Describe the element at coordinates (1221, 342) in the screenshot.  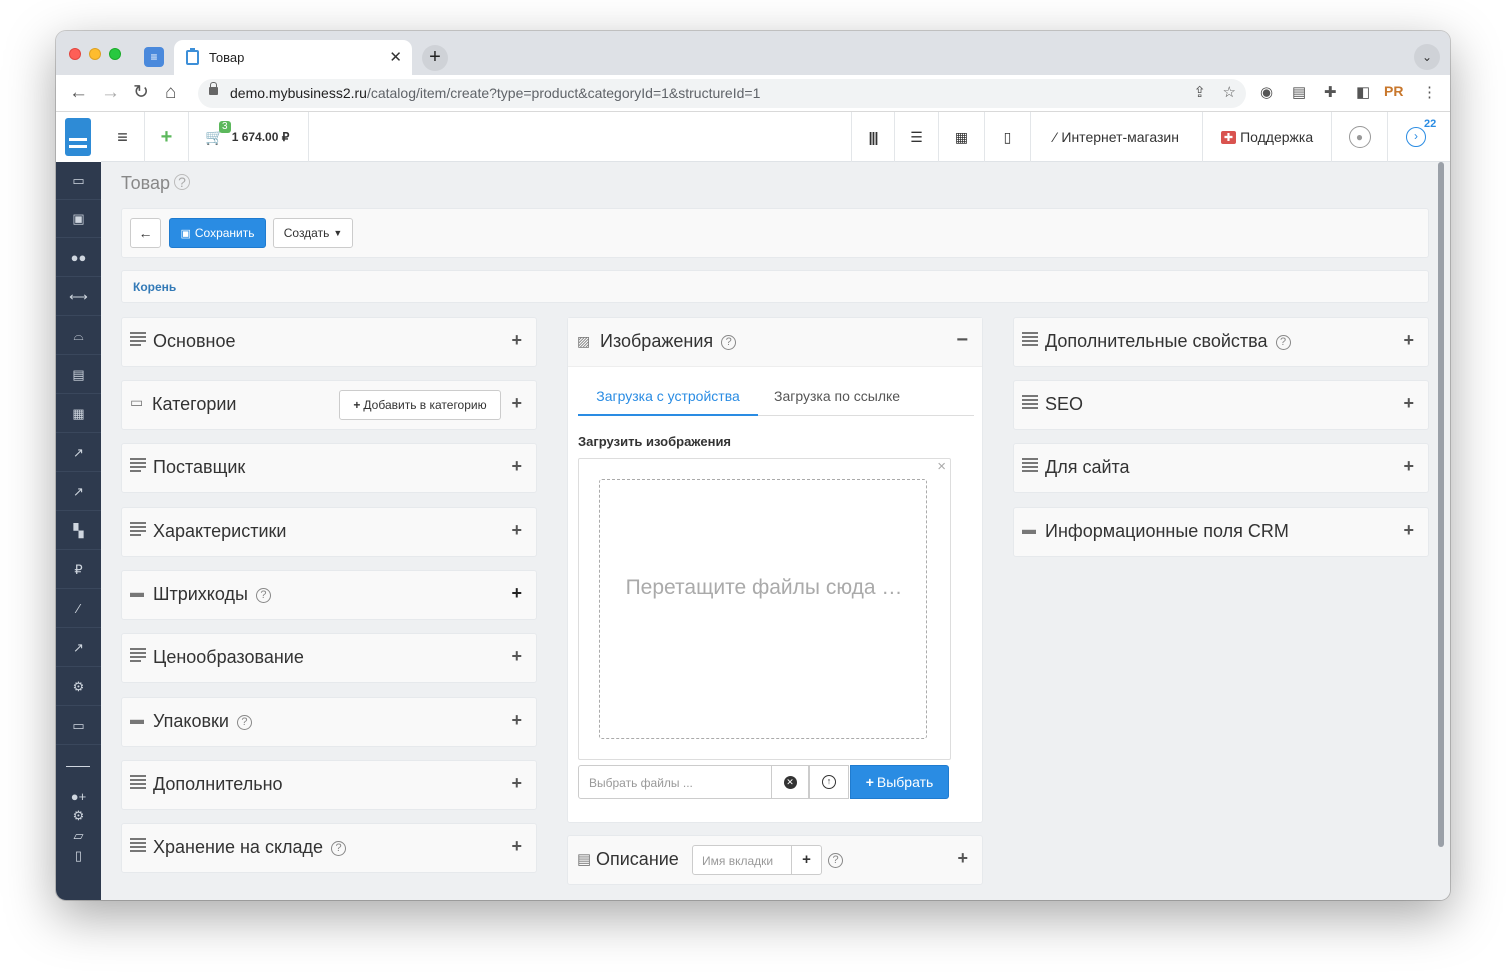
I see `panel-extra-properties: Дополнительные свойства? +` at that location.